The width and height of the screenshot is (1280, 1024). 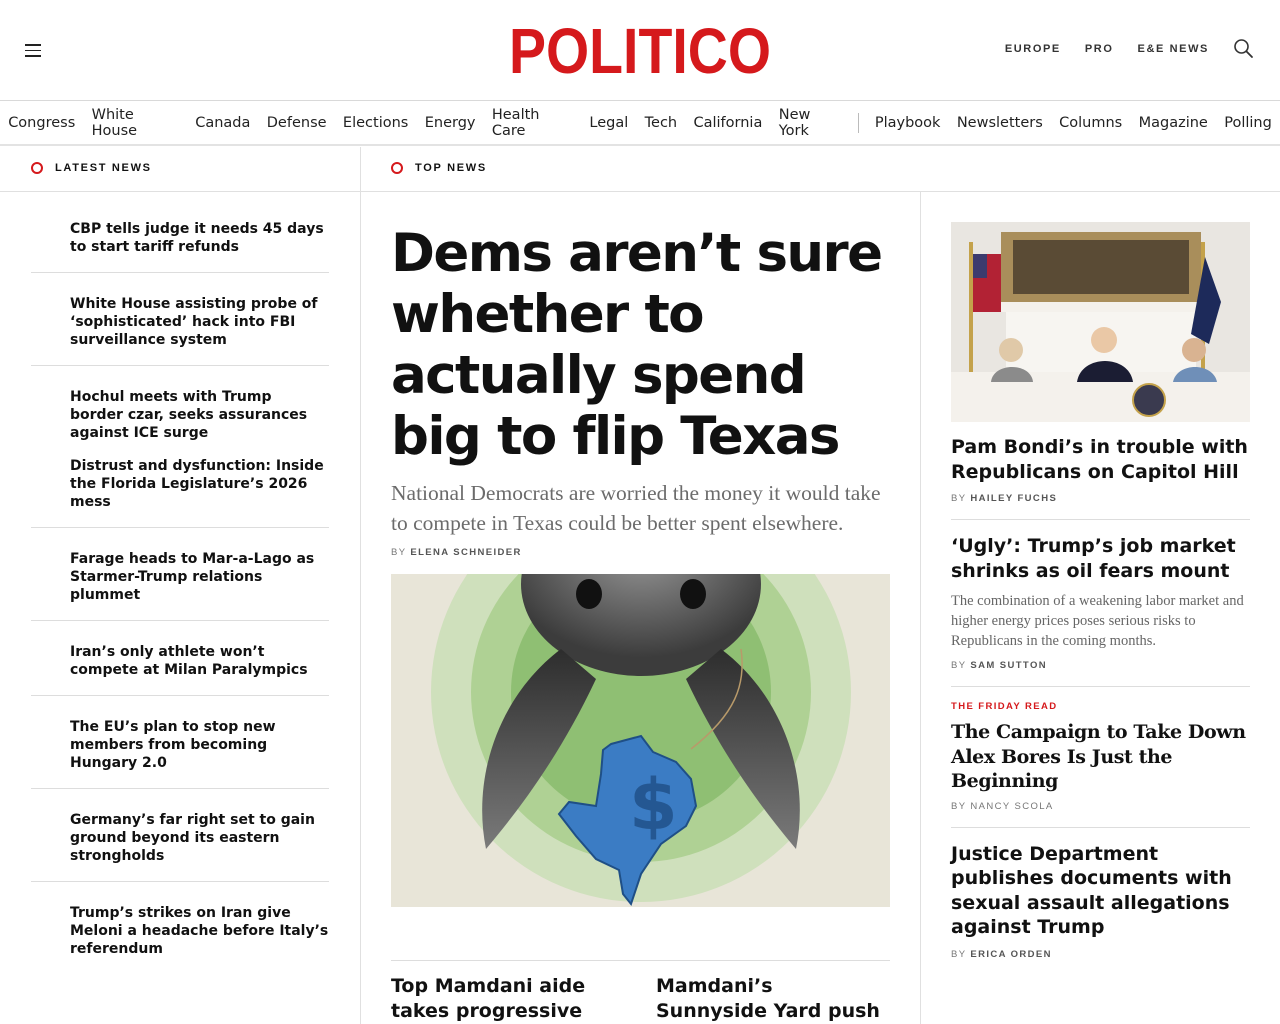 What do you see at coordinates (640, 169) in the screenshot?
I see `section-label-bar: LATEST NEWS TOP NEWS` at bounding box center [640, 169].